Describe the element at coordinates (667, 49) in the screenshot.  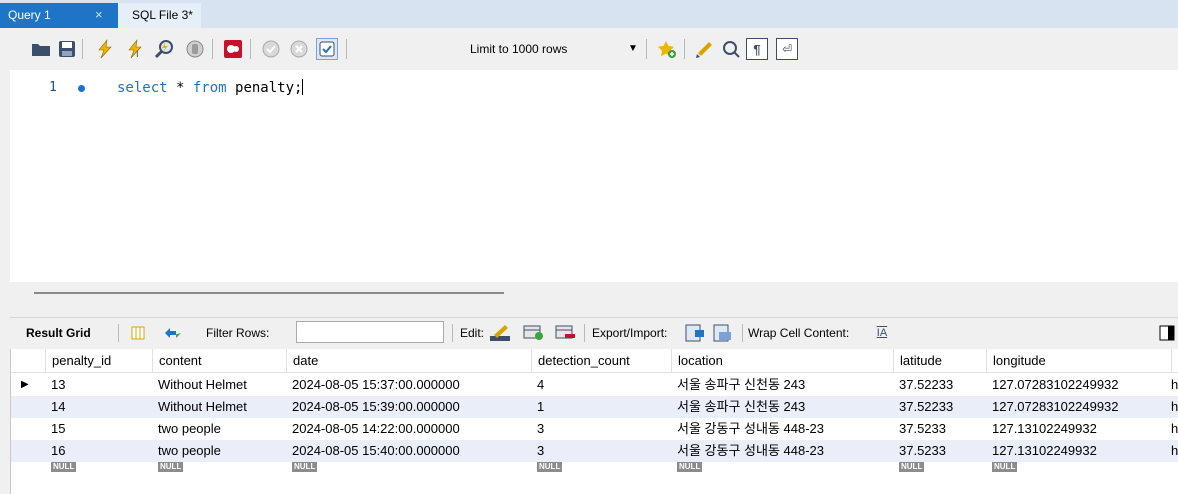
I see `add-snippet-star-icon` at that location.